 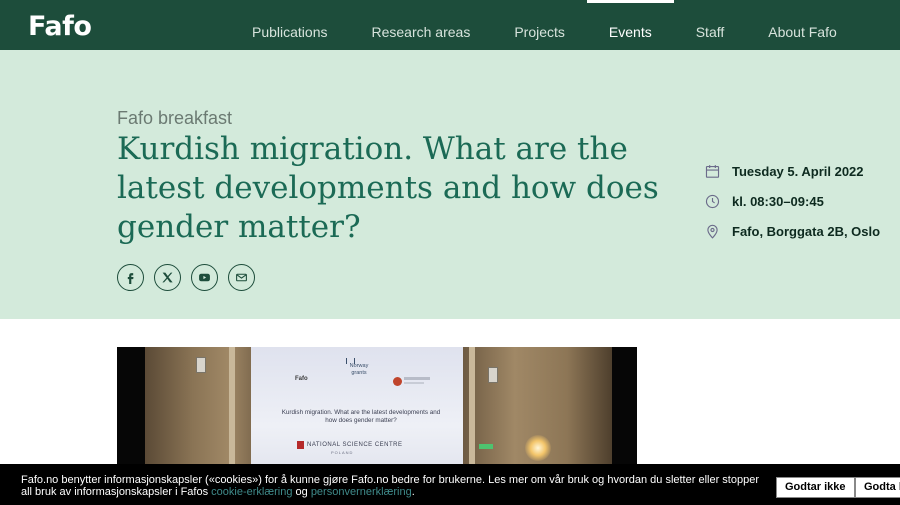 I want to click on ncn-logo-mark, so click(x=300, y=445).